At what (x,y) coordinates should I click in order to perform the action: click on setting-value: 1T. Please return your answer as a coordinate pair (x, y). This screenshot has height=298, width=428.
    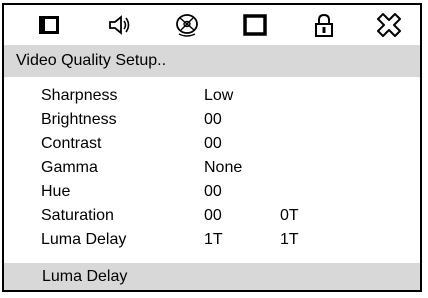
    Looking at the image, I should click on (213, 240).